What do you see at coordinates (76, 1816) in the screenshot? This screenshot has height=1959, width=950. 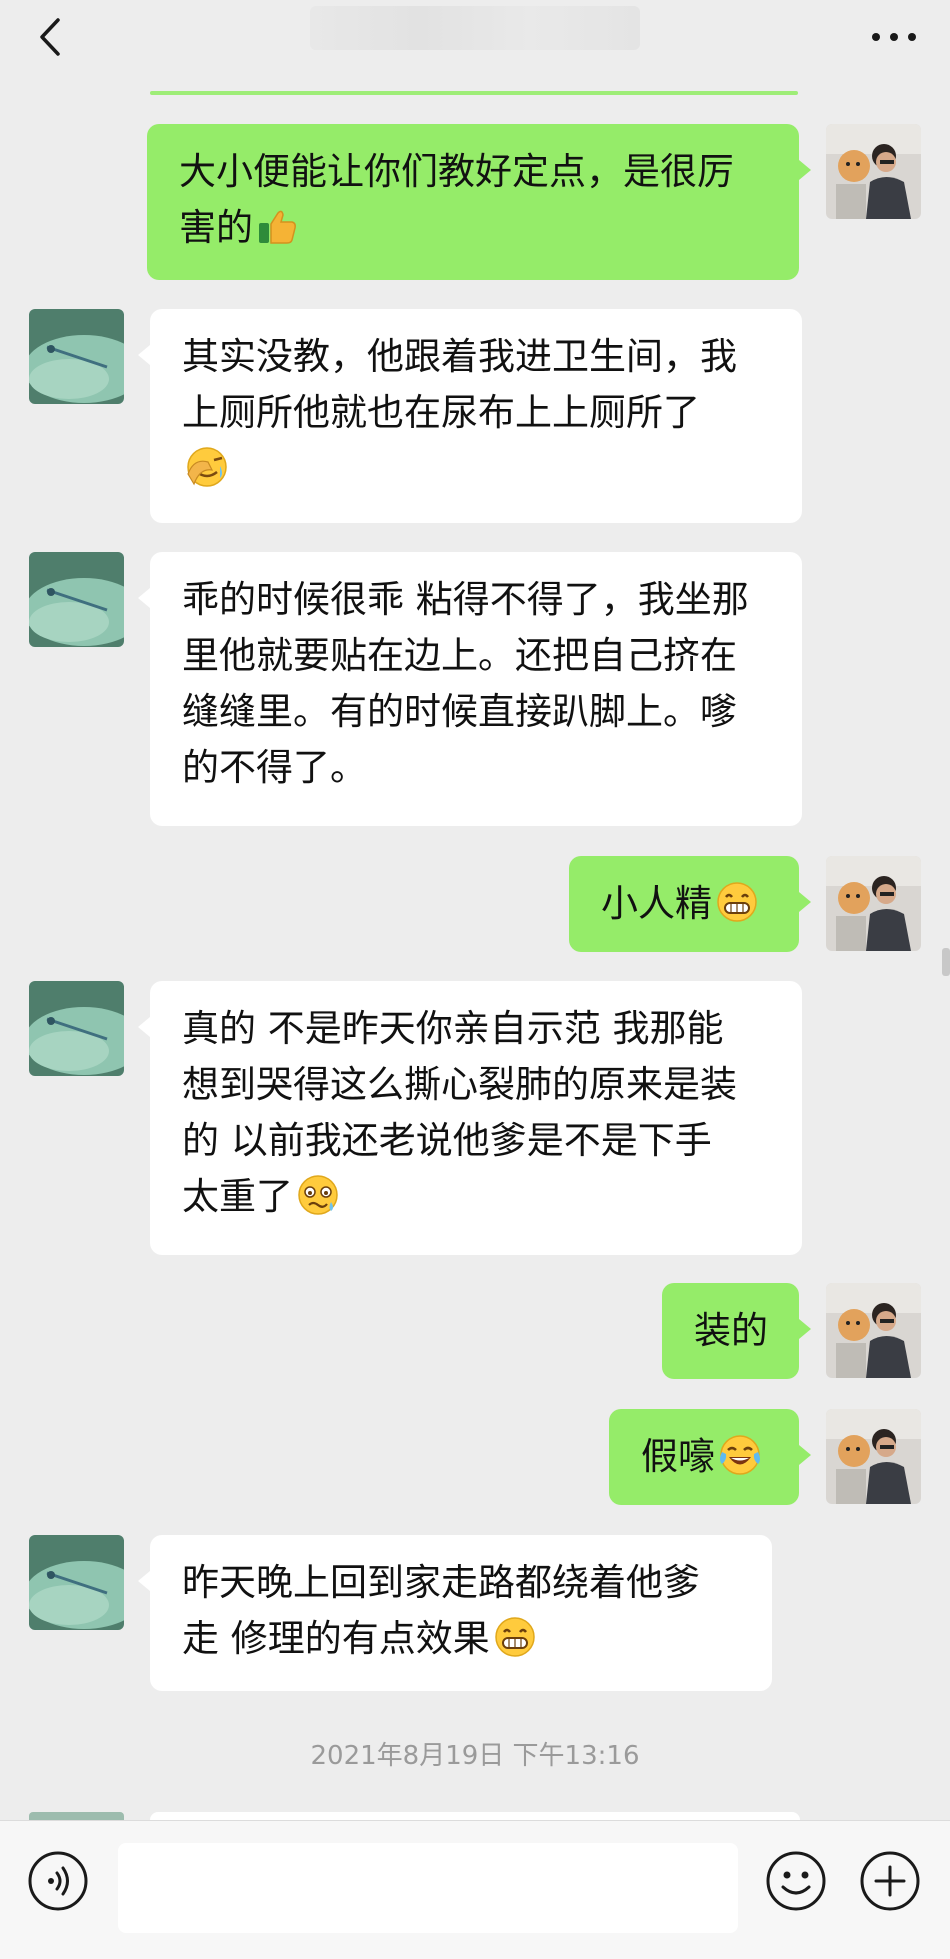 I see `contact-avatar-partial` at bounding box center [76, 1816].